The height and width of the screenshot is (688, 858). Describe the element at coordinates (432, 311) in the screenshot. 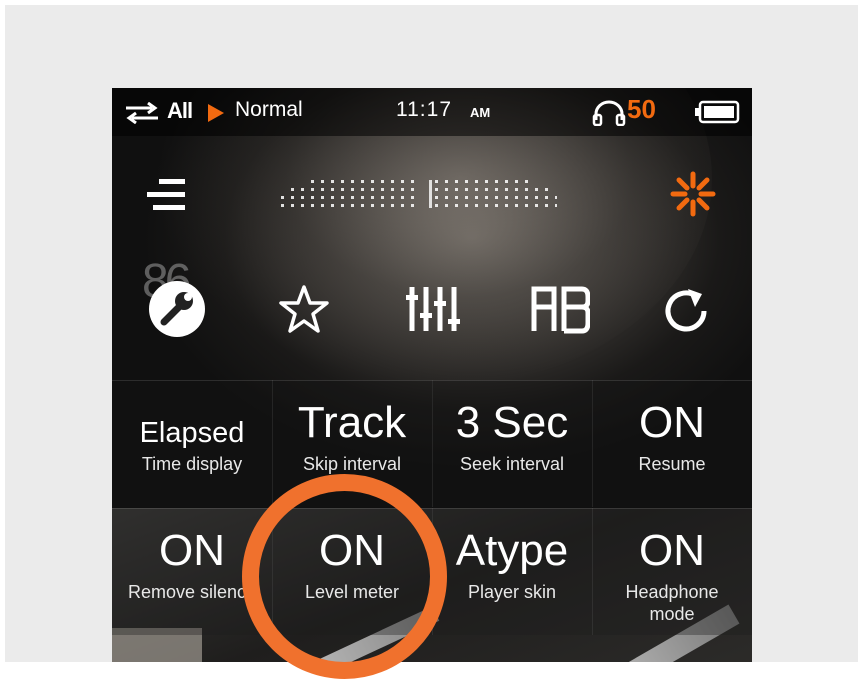

I see `equalizer-icon` at that location.